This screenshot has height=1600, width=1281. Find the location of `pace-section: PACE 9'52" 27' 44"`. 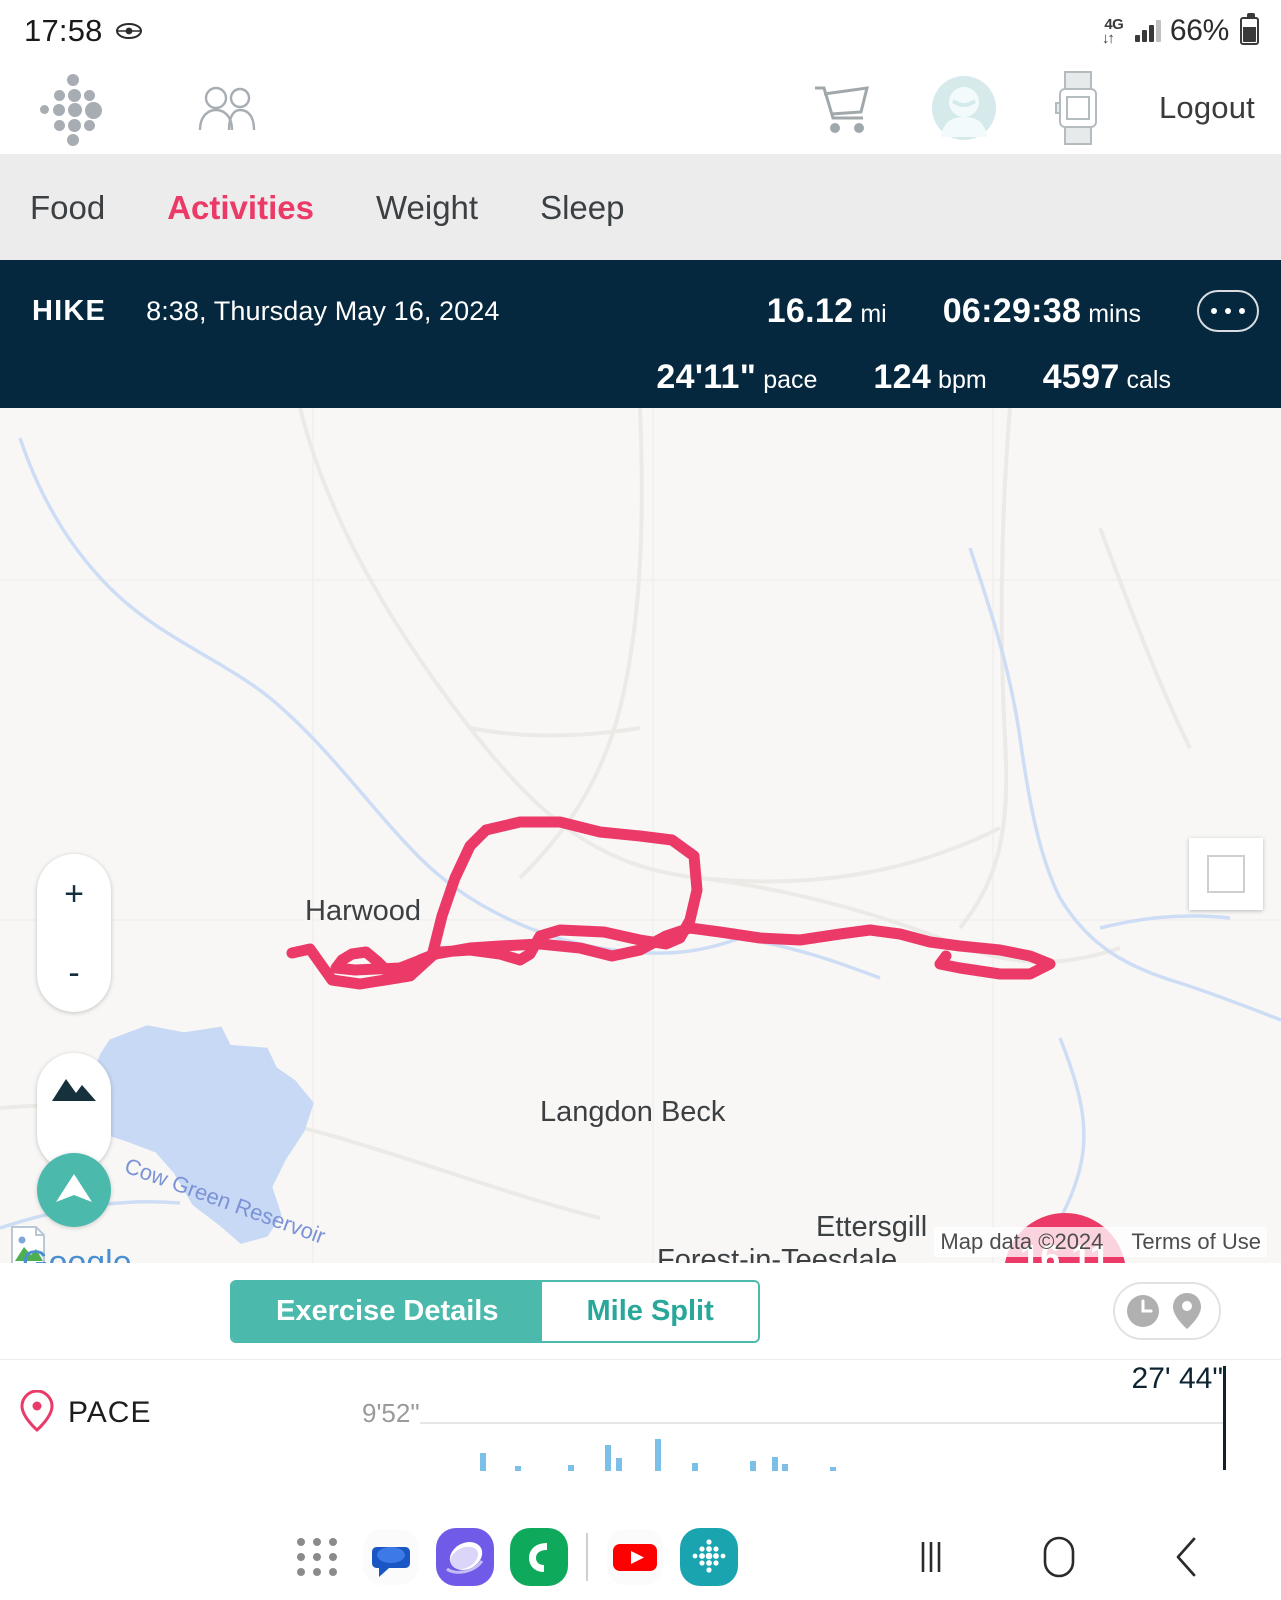

pace-section: PACE 9'52" 27' 44" is located at coordinates (640, 1415).